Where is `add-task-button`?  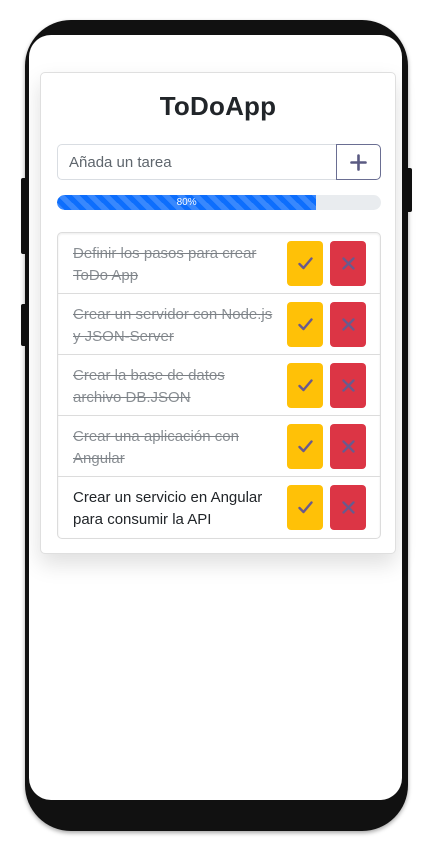
add-task-button is located at coordinates (358, 162).